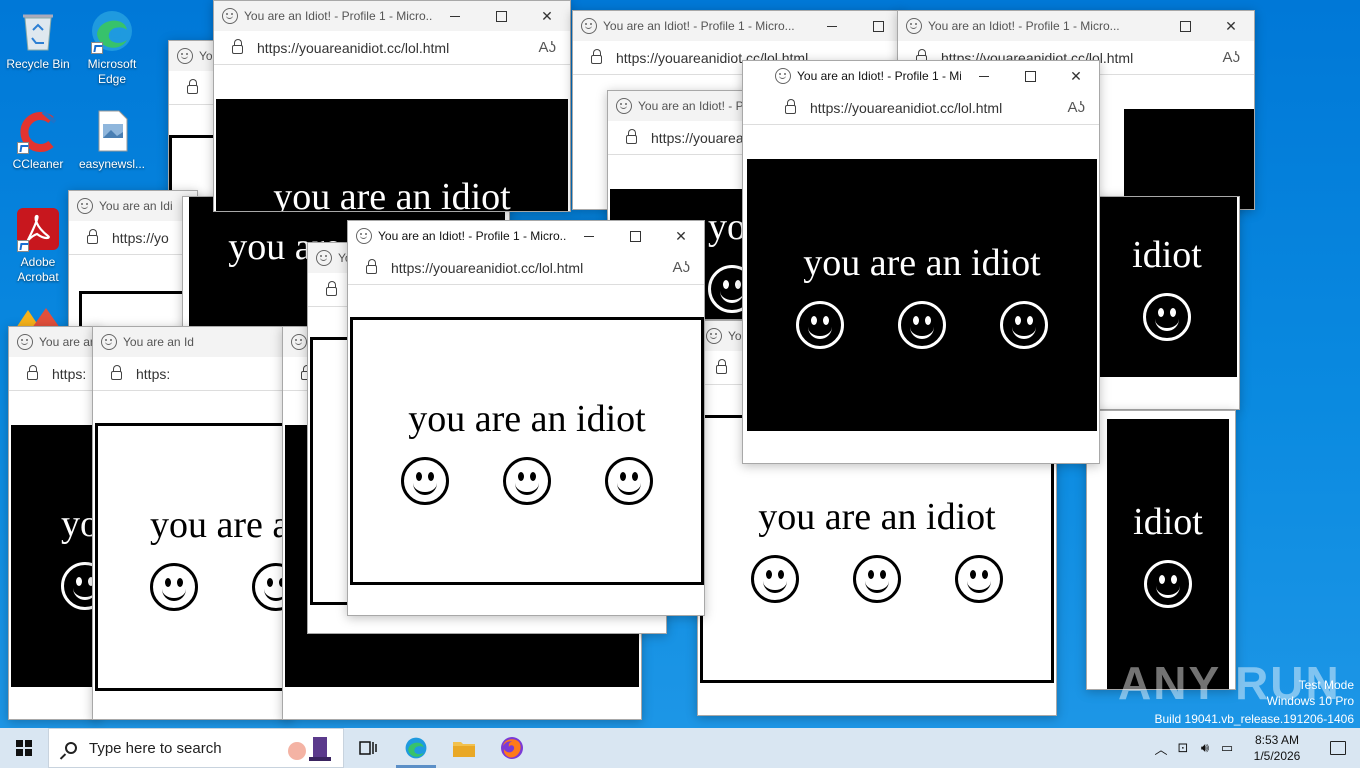  Describe the element at coordinates (531, 268) in the screenshot. I see `address-bar: https://youareanidiot.cc/lol.html` at that location.